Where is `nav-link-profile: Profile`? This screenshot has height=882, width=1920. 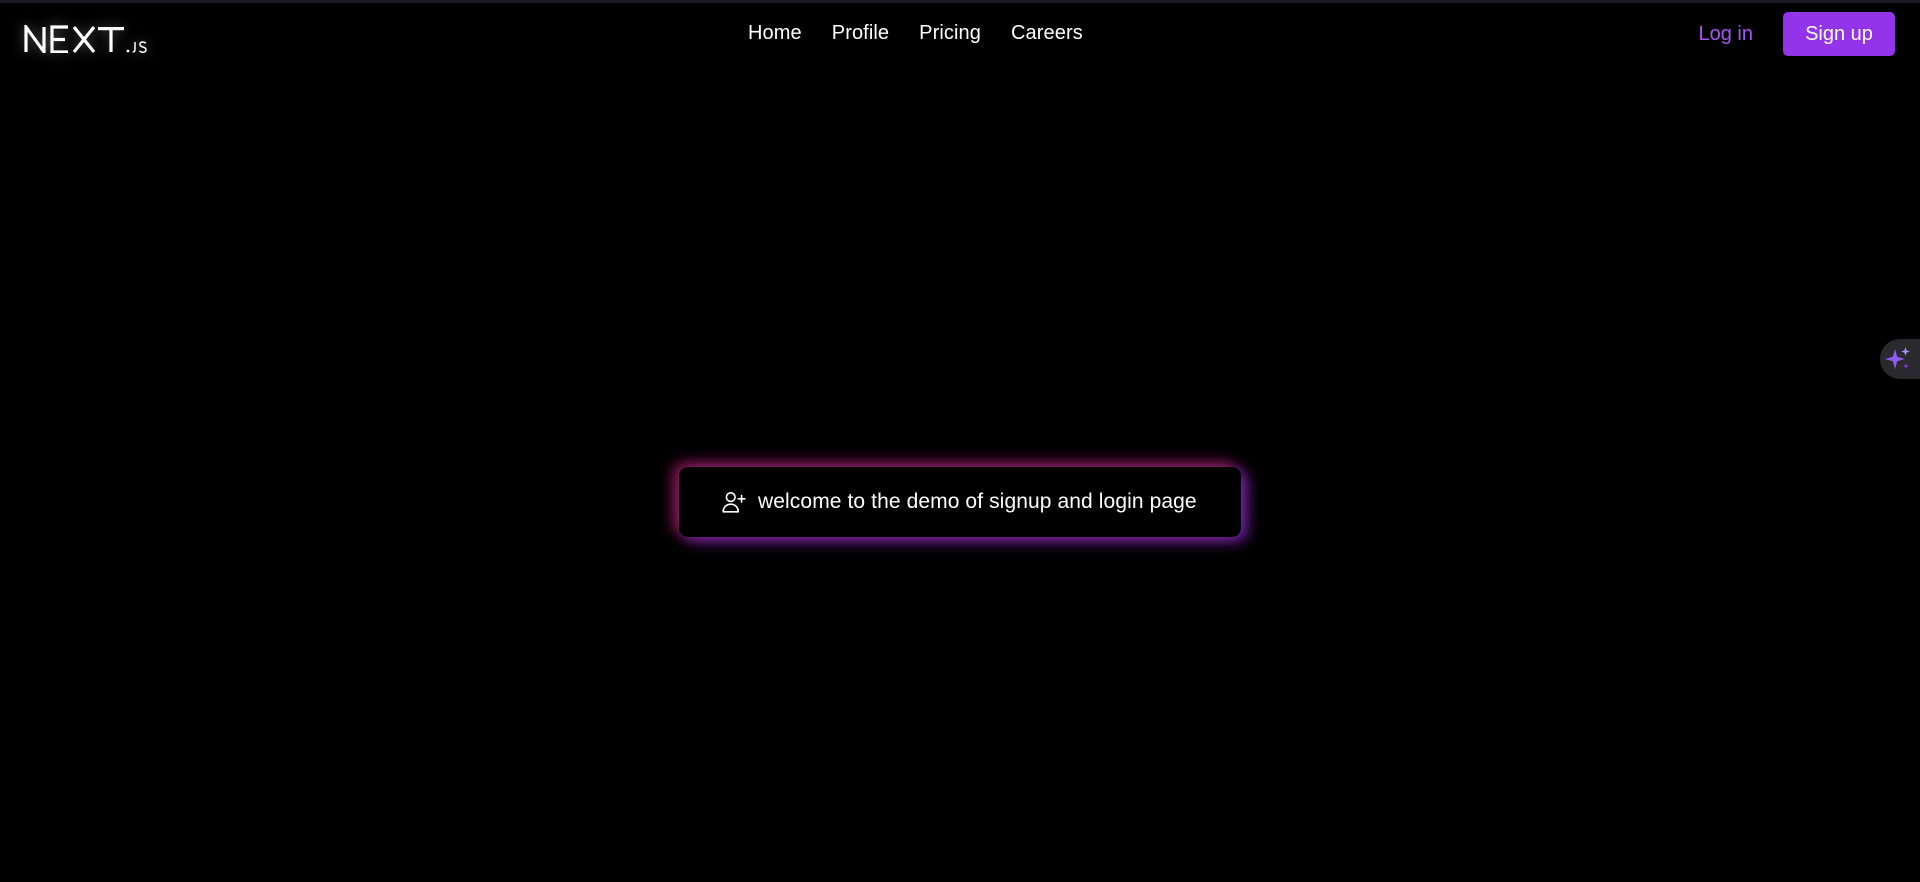
nav-link-profile: Profile is located at coordinates (860, 33).